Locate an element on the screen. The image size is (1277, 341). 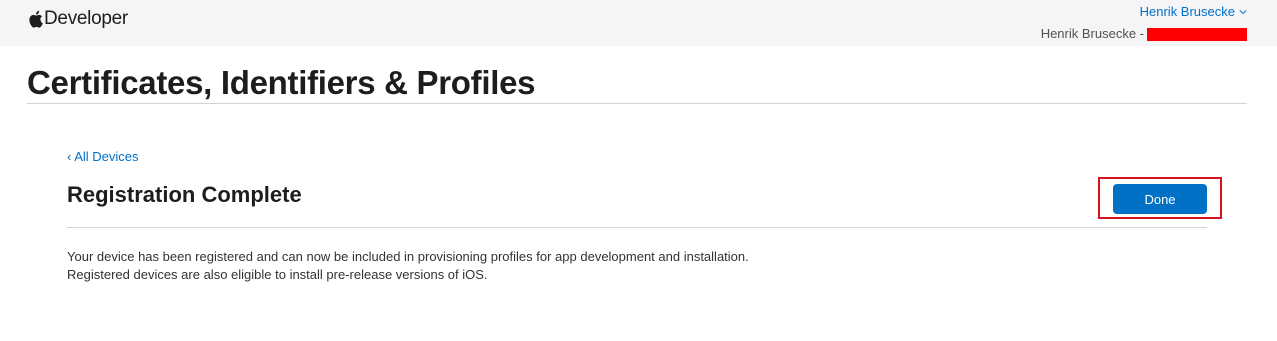
team-name-label: Henrik Brusecke - is located at coordinates (1092, 33).